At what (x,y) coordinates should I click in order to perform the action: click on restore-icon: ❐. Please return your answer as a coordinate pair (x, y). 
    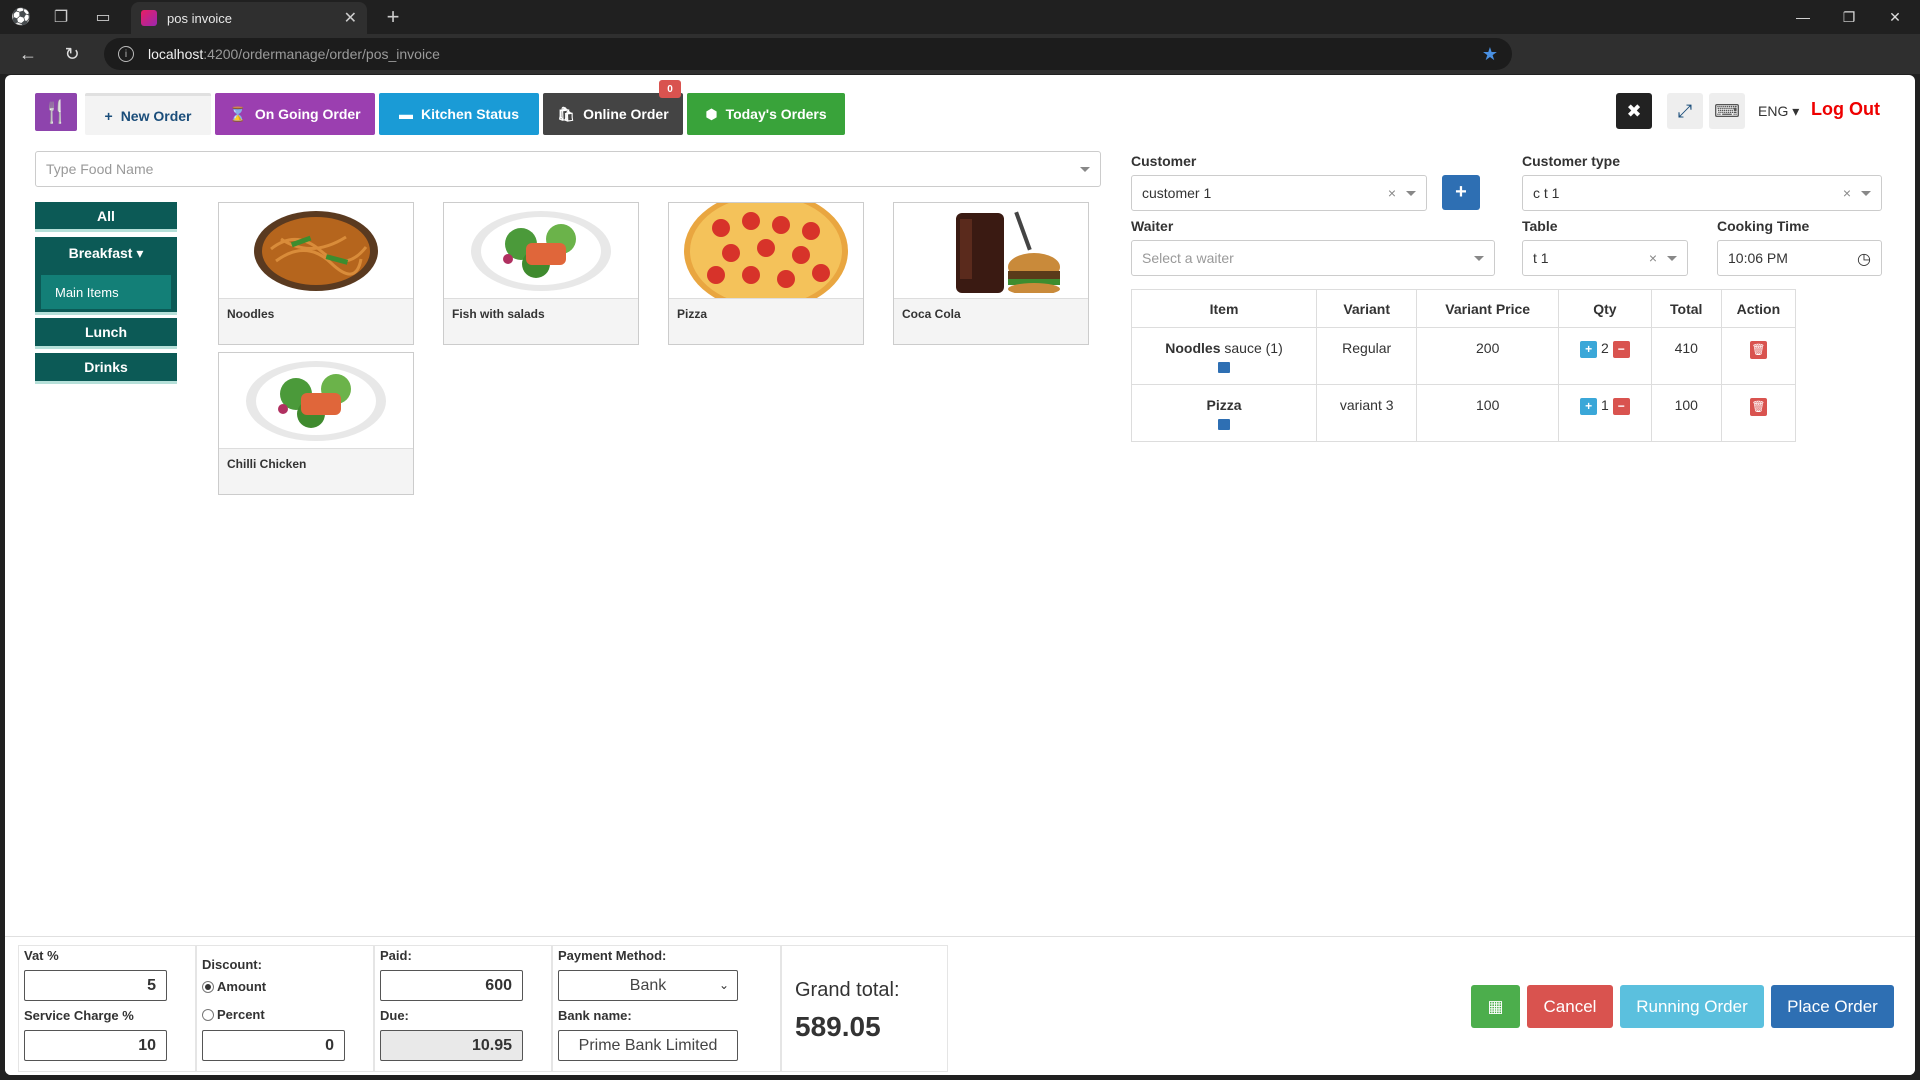
    Looking at the image, I should click on (1849, 17).